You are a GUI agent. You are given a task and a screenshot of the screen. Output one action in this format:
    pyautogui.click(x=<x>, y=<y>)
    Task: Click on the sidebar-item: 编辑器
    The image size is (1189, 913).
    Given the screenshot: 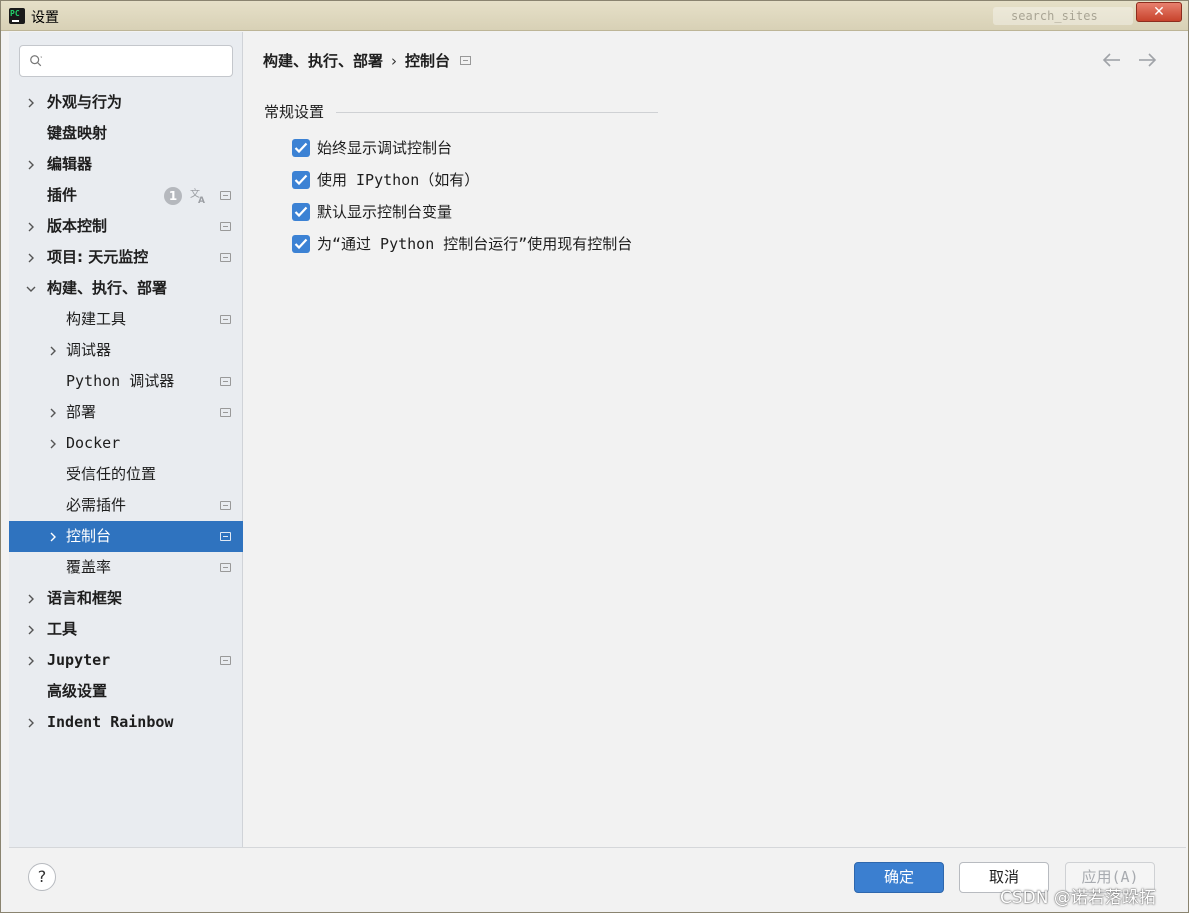 What is the action you would take?
    pyautogui.click(x=126, y=164)
    